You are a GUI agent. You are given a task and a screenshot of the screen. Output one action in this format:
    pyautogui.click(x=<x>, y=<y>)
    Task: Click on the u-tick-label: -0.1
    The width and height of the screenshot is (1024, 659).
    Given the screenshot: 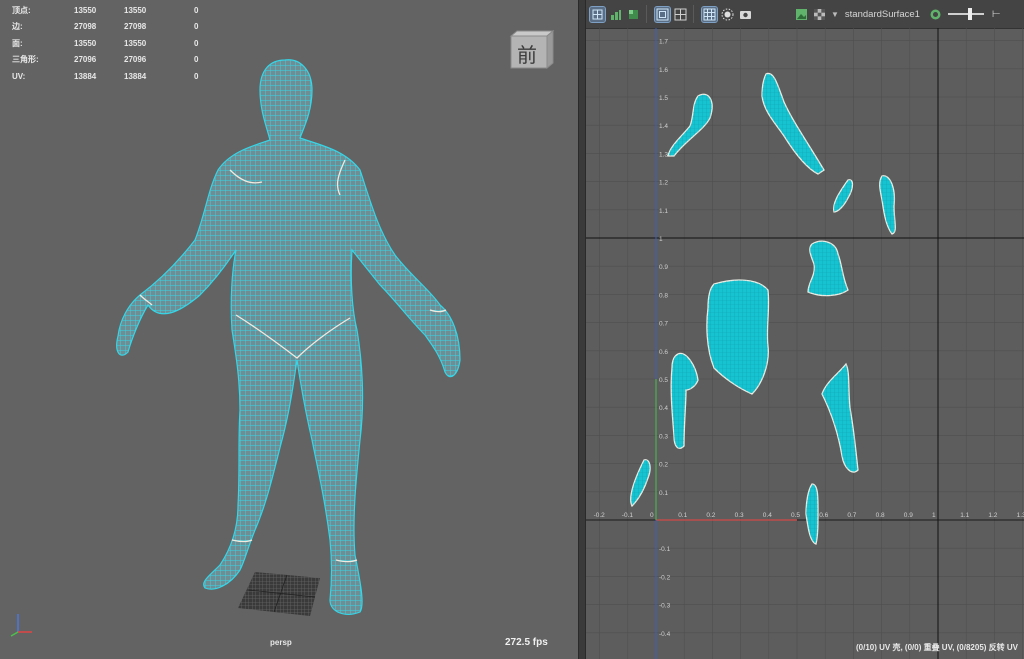 What is the action you would take?
    pyautogui.click(x=628, y=515)
    